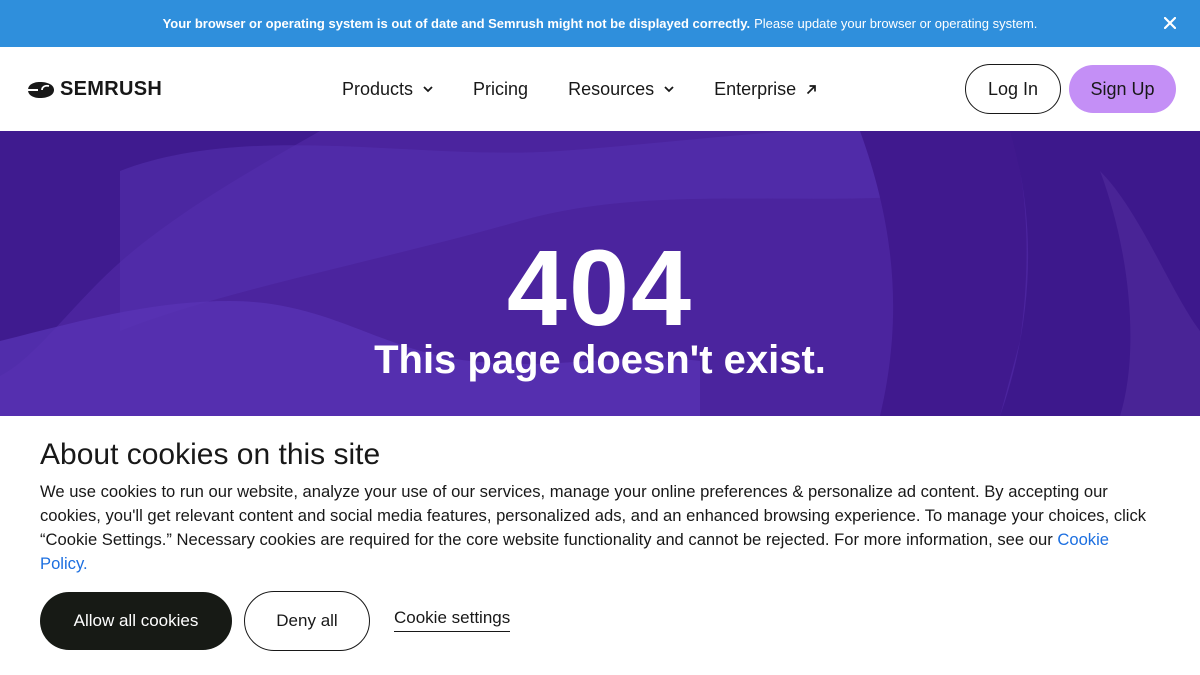 This screenshot has width=1200, height=675. What do you see at coordinates (111, 89) in the screenshot?
I see `logo-text: SEMRUSH` at bounding box center [111, 89].